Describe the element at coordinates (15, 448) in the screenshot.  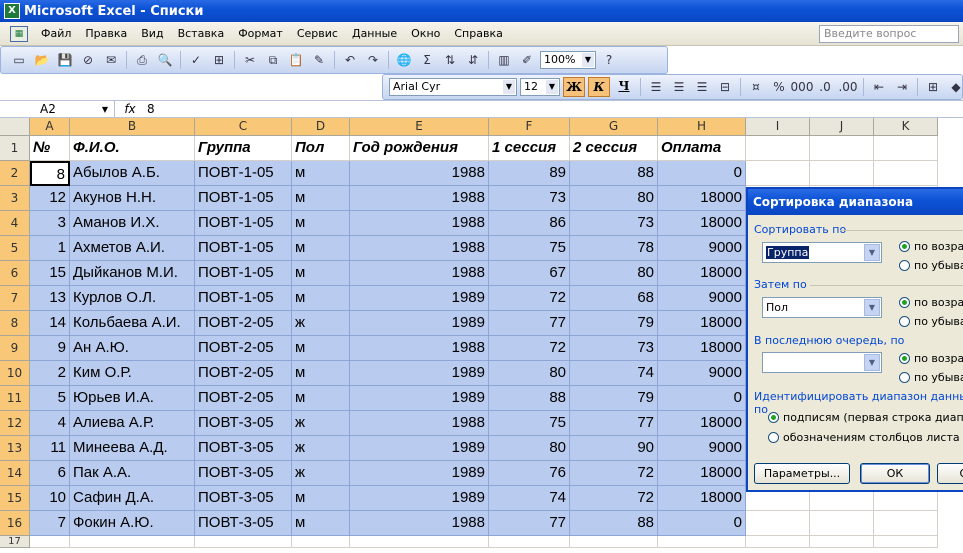
I see `row-header: 13` at that location.